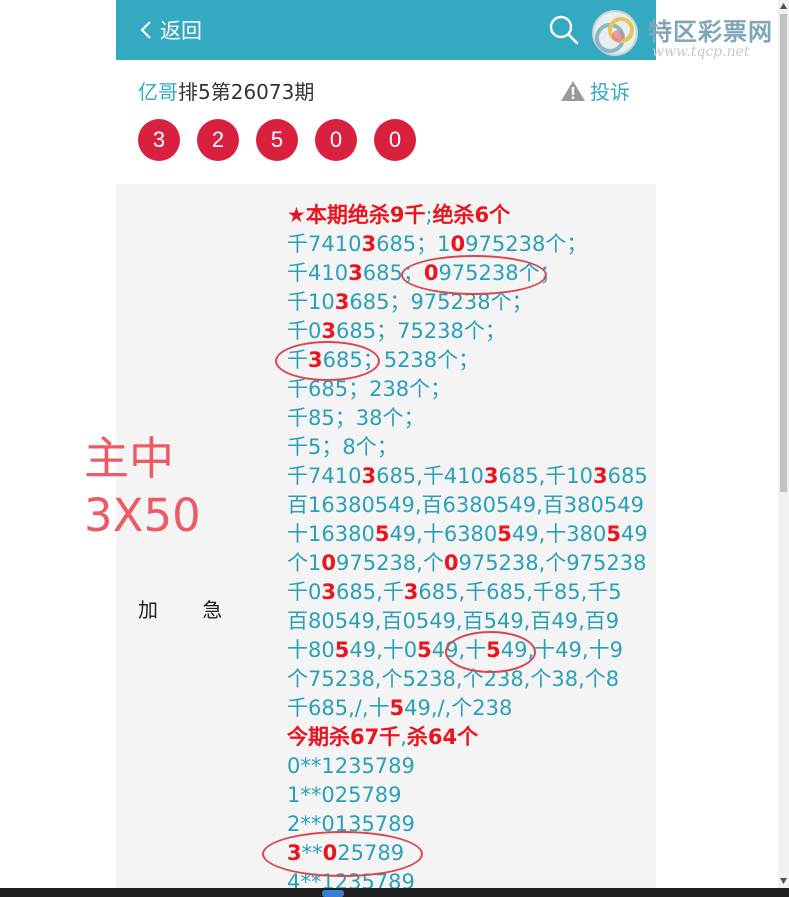  I want to click on result-balls: 3 2 5 0 0, so click(277, 140).